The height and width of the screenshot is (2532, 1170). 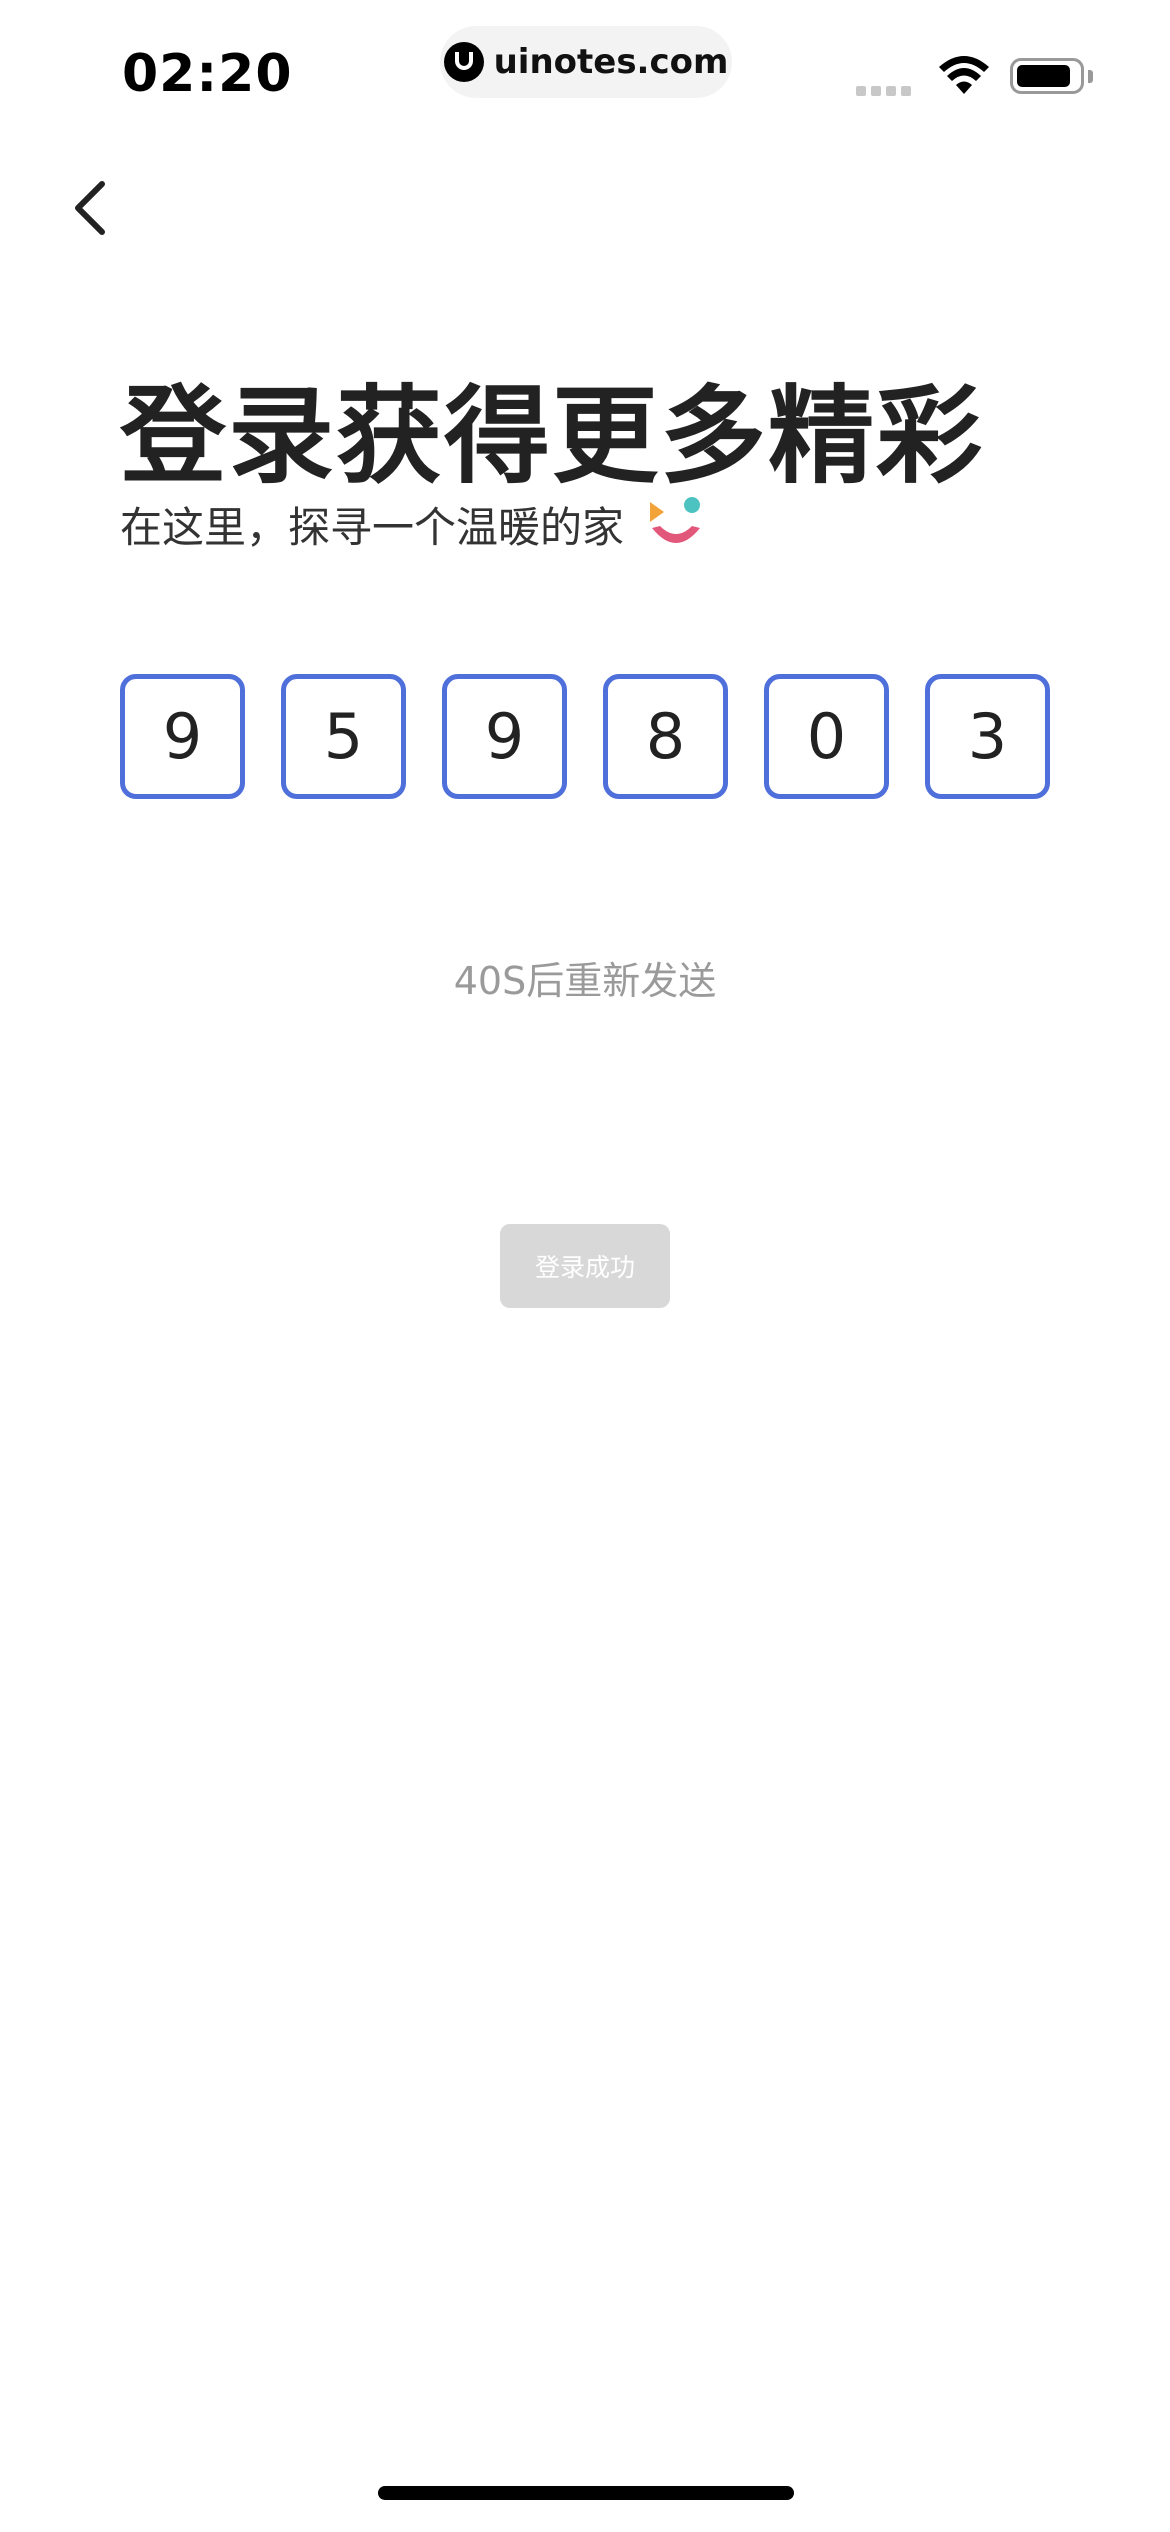 What do you see at coordinates (585, 1266) in the screenshot?
I see `login-success-button: 登录成功` at bounding box center [585, 1266].